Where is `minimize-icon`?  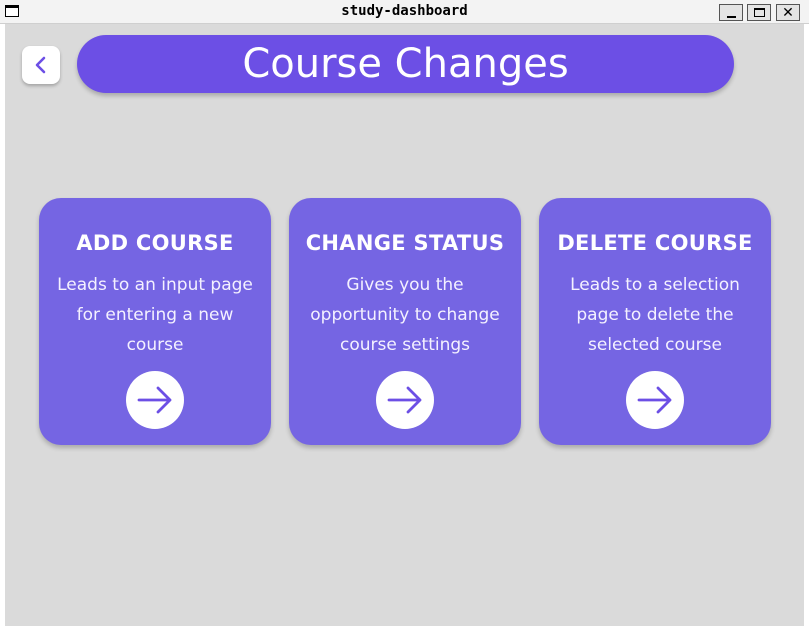
minimize-icon is located at coordinates (731, 16).